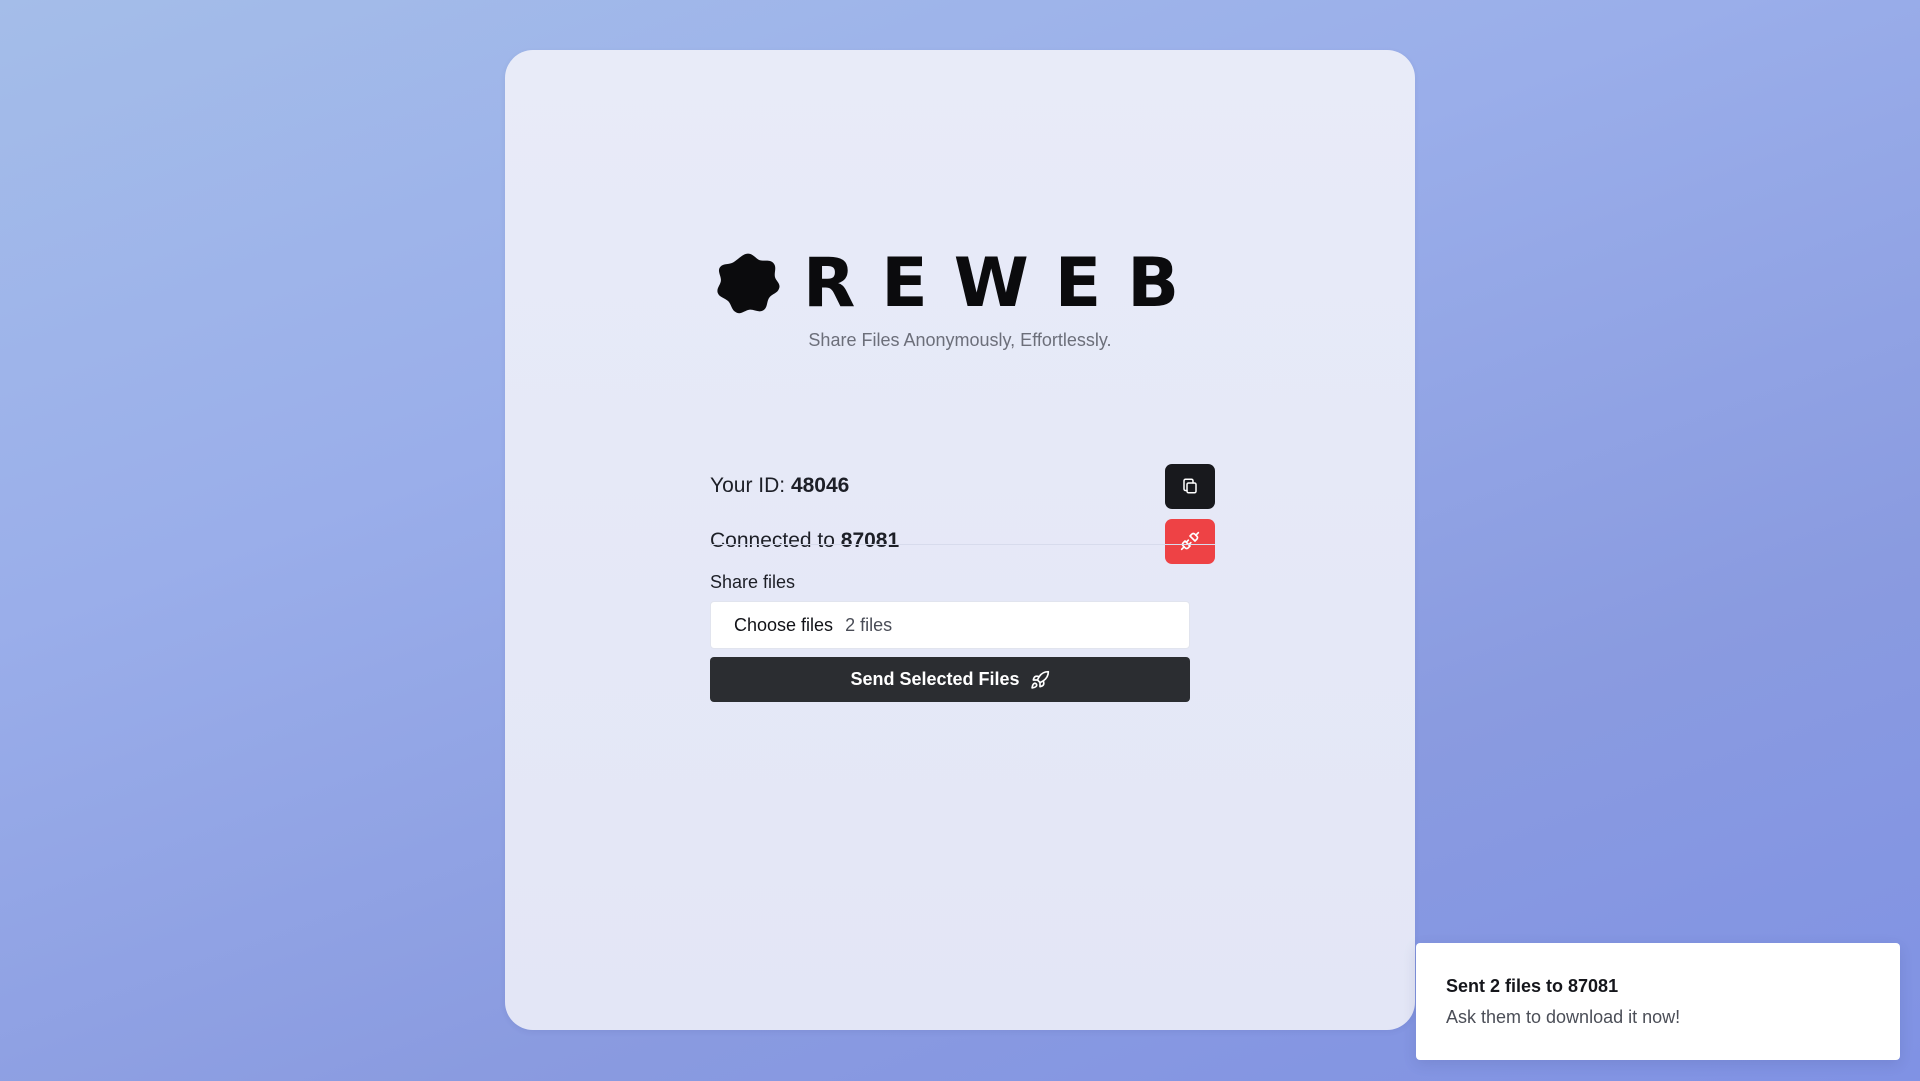 This screenshot has width=1920, height=1081. I want to click on connection-row: Connected to 87081, so click(962, 541).